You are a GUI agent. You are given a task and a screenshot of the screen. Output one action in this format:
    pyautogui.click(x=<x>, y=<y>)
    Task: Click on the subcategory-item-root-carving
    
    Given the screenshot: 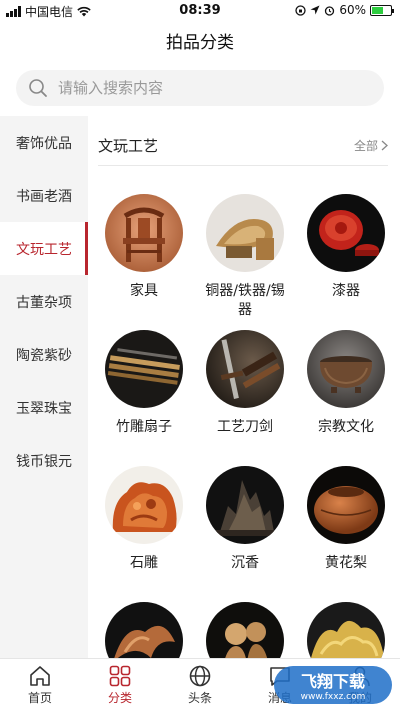 What is the action you would take?
    pyautogui.click(x=144, y=630)
    